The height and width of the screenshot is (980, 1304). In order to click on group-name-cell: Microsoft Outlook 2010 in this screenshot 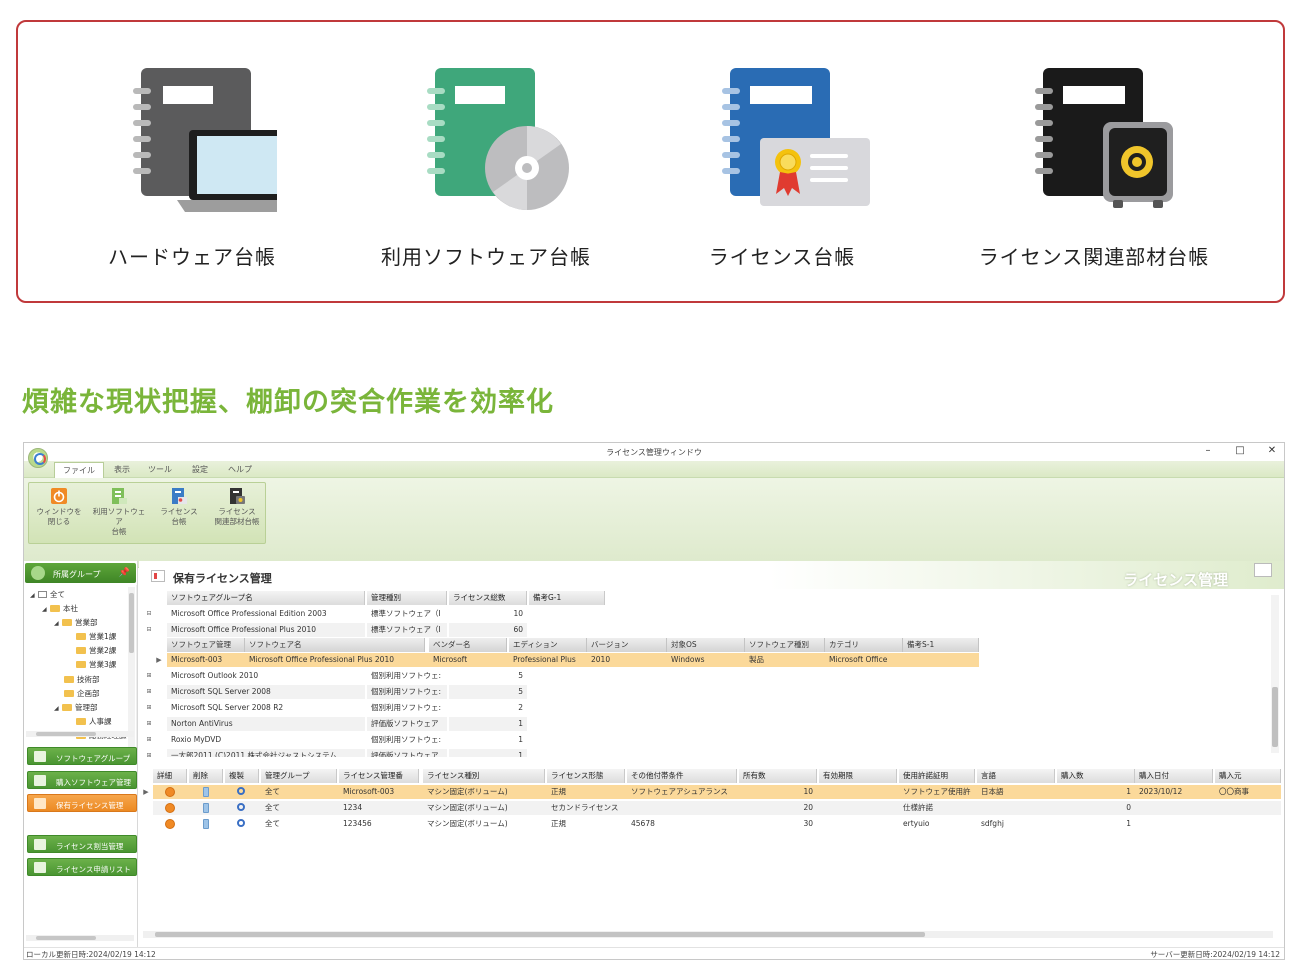, I will do `click(266, 676)`.